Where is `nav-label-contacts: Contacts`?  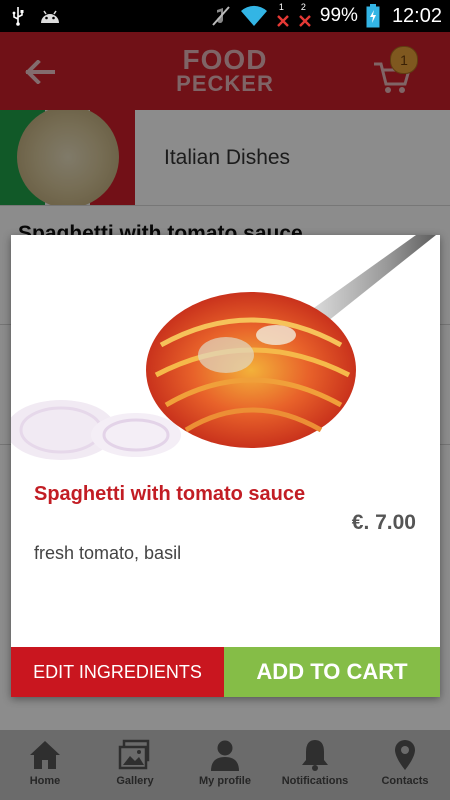 nav-label-contacts: Contacts is located at coordinates (405, 781).